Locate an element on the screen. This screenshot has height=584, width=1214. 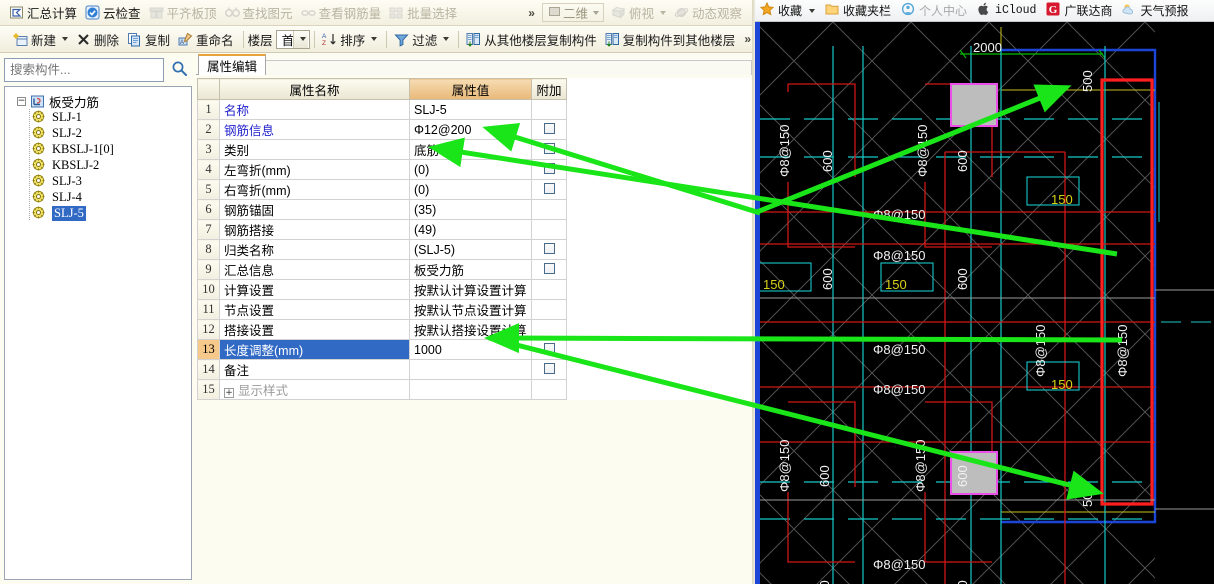
table-row: 14 备注 is located at coordinates (474, 369).